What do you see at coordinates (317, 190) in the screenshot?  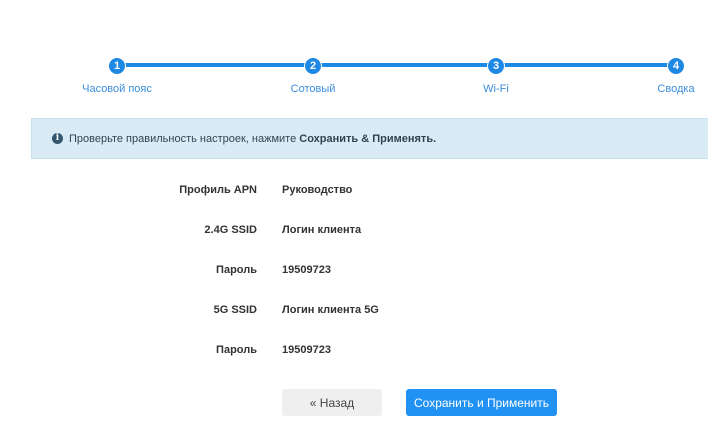 I see `row-value: Руководство` at bounding box center [317, 190].